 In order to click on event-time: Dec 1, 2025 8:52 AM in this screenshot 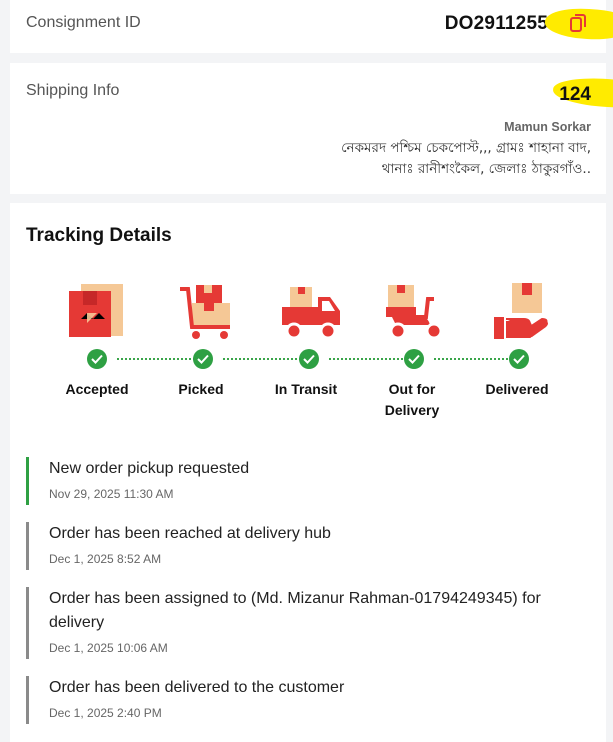, I will do `click(105, 559)`.